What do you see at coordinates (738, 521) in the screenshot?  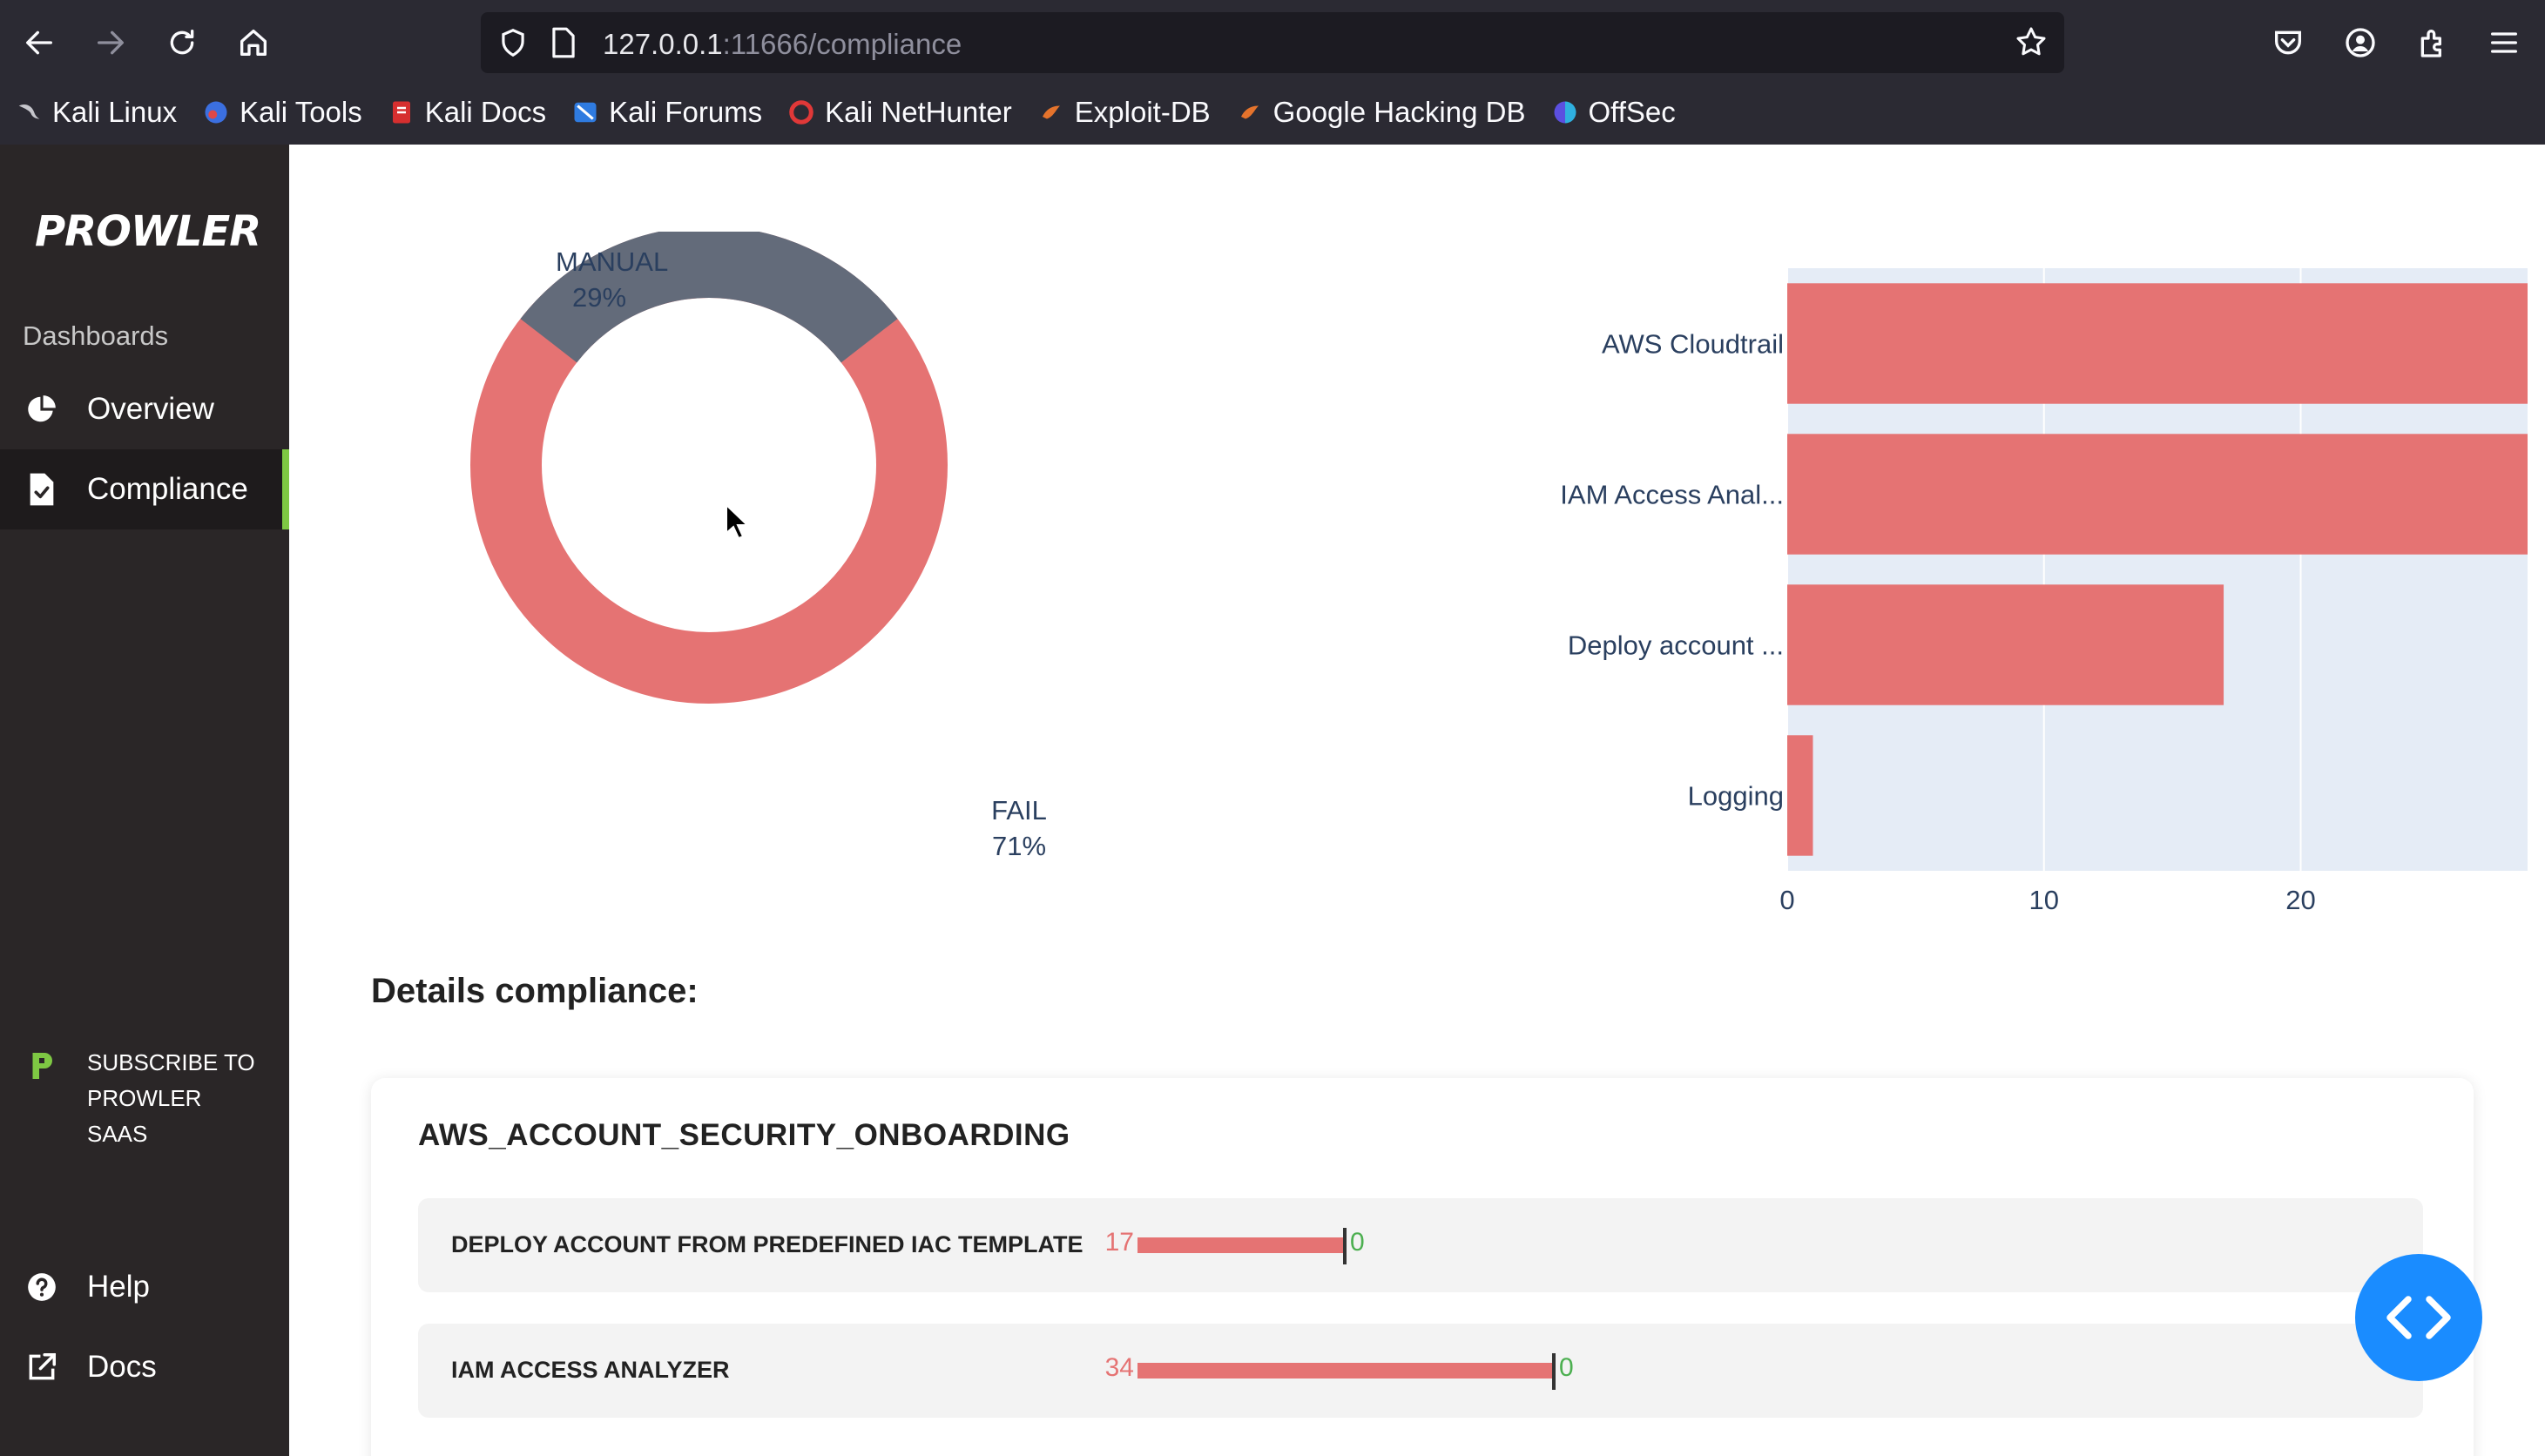 I see `mouse-cursor-icon` at bounding box center [738, 521].